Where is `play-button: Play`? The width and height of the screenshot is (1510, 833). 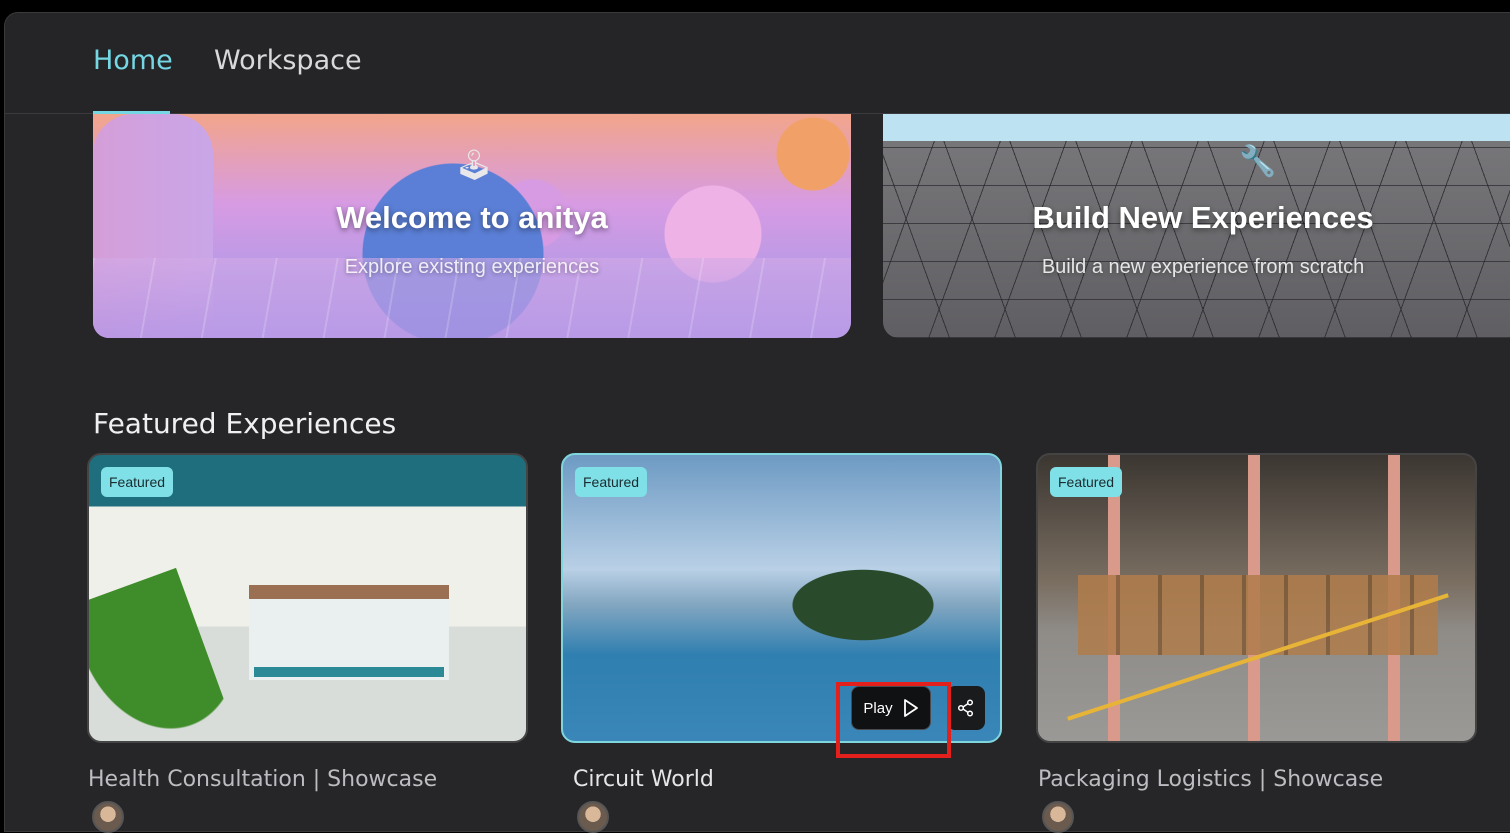 play-button: Play is located at coordinates (891, 708).